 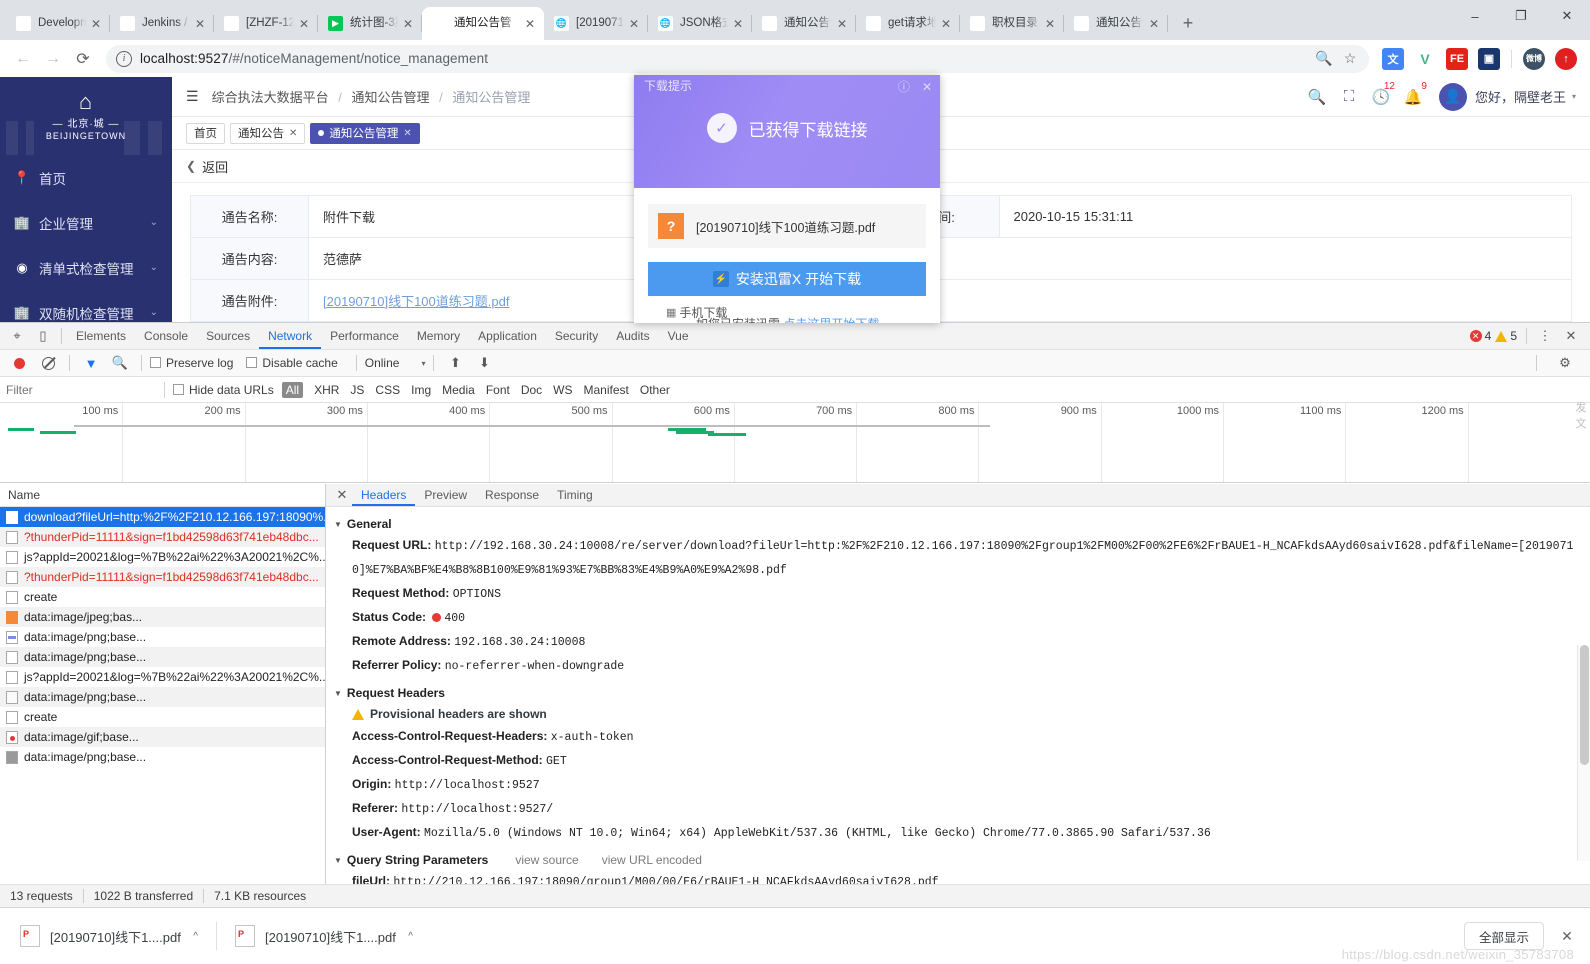 What do you see at coordinates (804, 23) in the screenshot?
I see `browser-tab-7: V 通知公告管✕` at bounding box center [804, 23].